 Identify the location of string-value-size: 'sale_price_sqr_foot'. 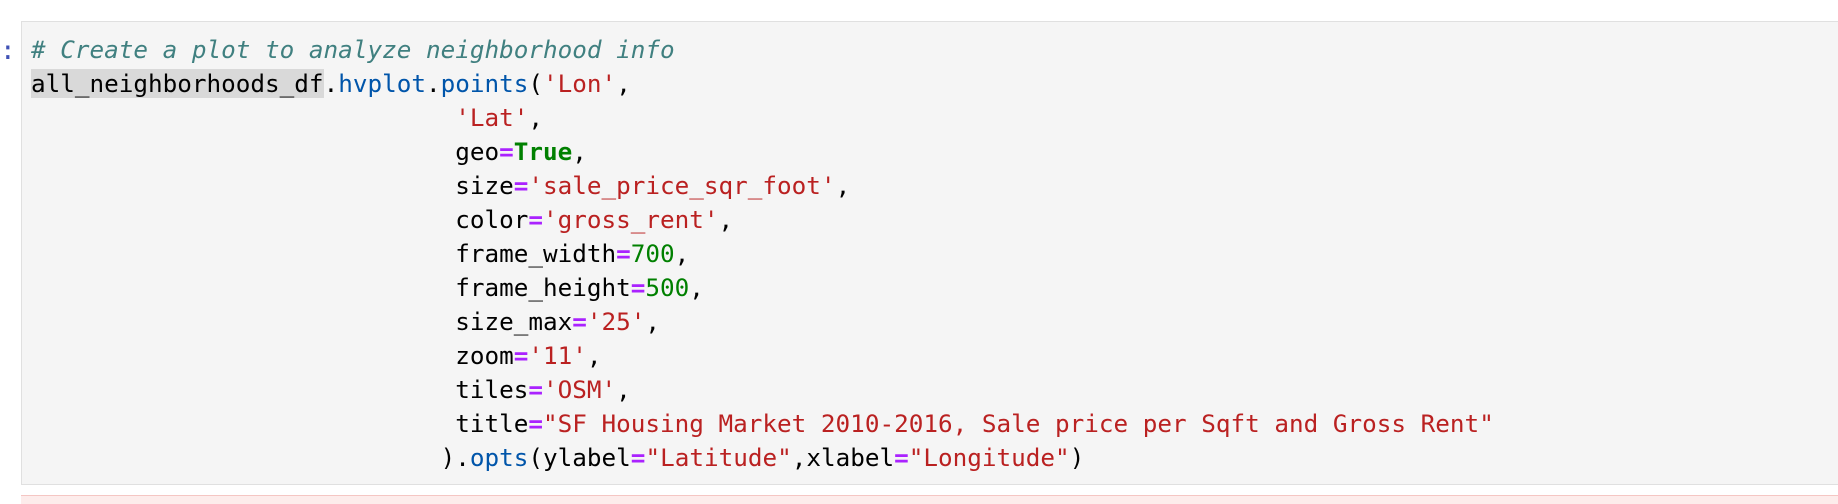
(682, 185).